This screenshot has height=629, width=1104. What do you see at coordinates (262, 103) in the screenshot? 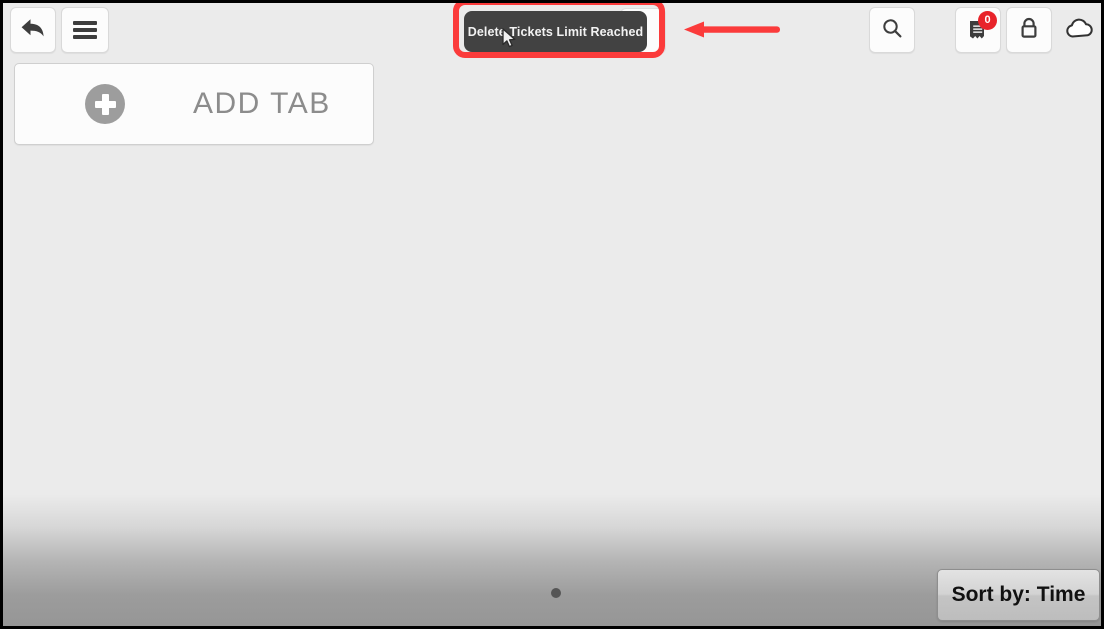
I see `add-tab-label: ADD TAB` at bounding box center [262, 103].